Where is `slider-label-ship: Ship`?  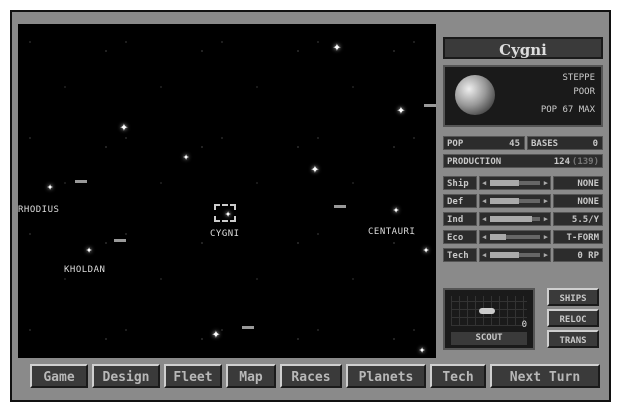 slider-label-ship: Ship is located at coordinates (460, 183).